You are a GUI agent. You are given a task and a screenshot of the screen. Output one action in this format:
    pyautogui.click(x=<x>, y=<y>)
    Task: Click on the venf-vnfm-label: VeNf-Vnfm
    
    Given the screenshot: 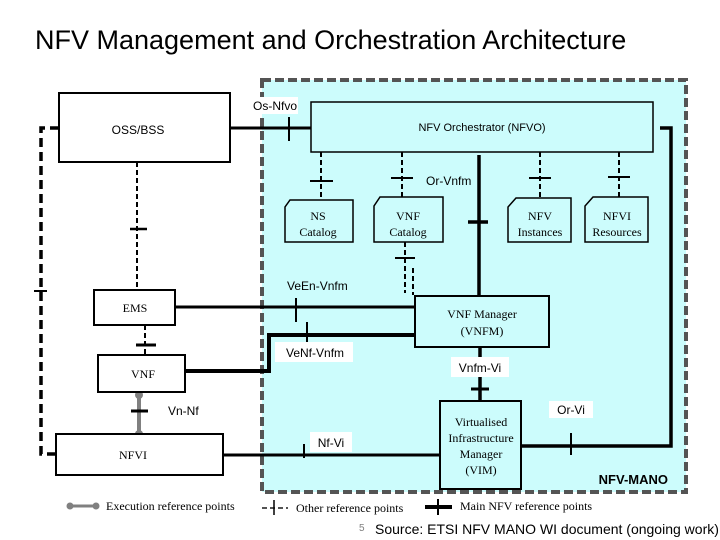 What is the action you would take?
    pyautogui.click(x=315, y=353)
    